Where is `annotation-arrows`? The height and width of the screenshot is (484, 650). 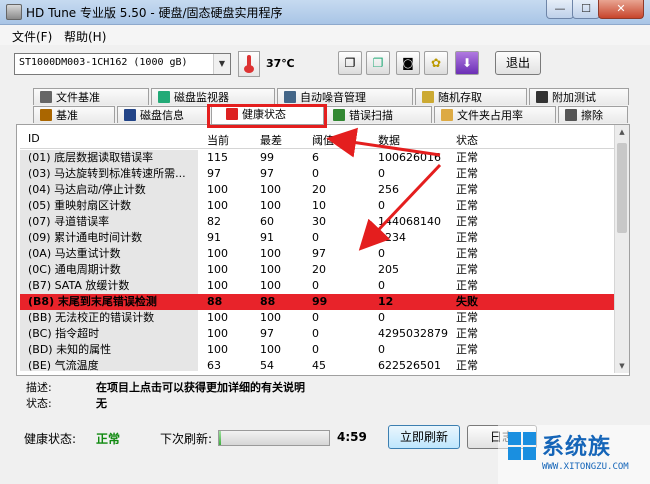
annotation-arrows is located at coordinates (384, 189).